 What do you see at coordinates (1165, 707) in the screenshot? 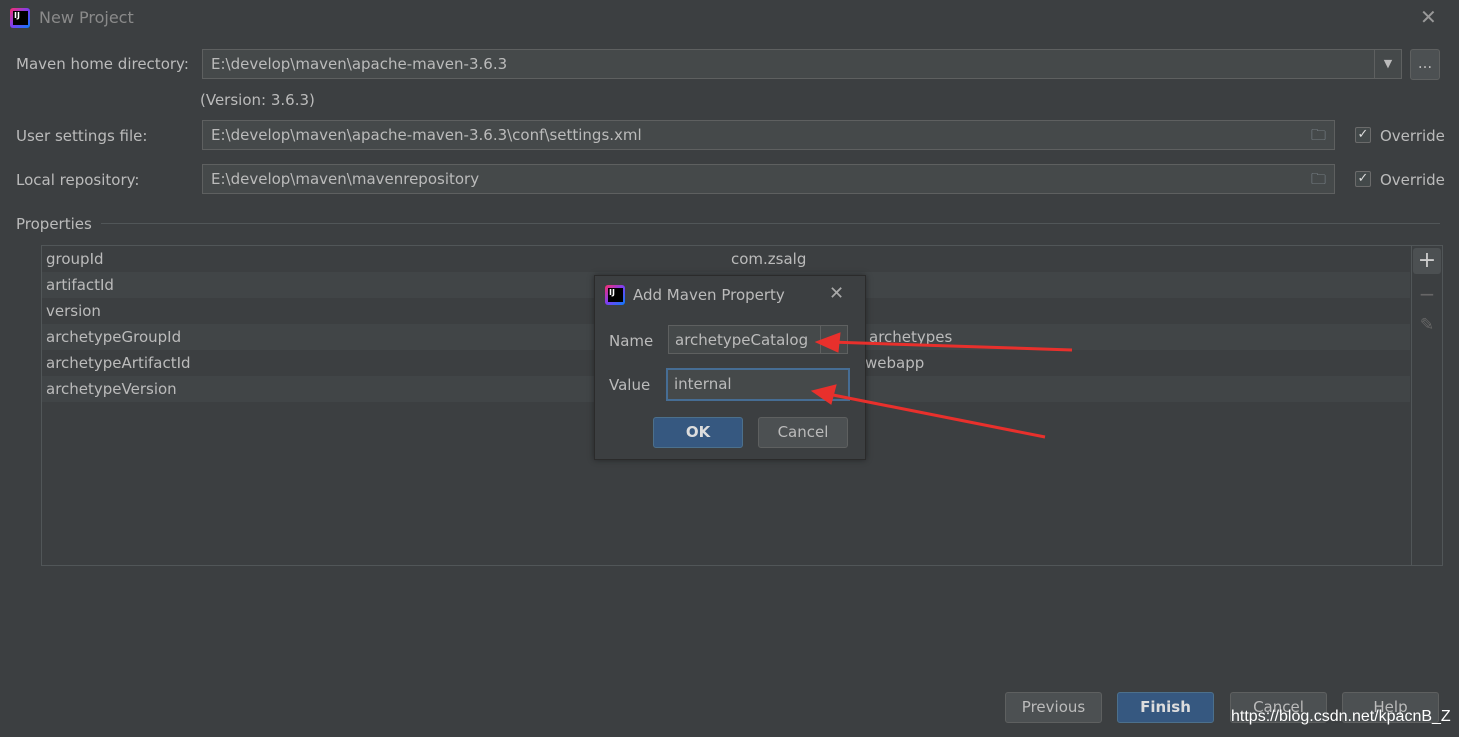
I see `finish-button: Finish` at bounding box center [1165, 707].